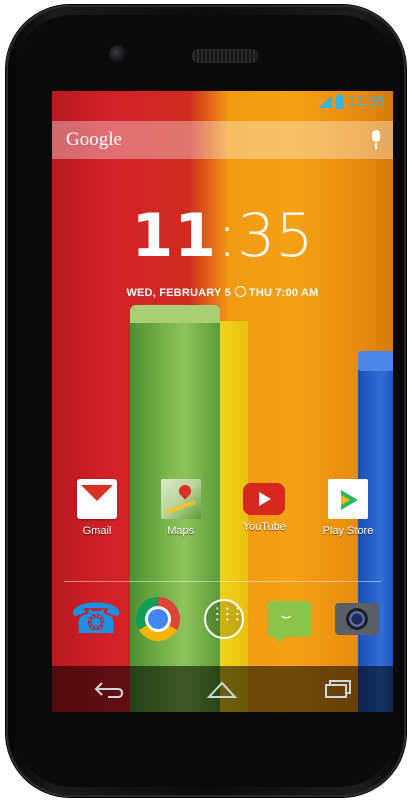 Image resolution: width=412 pixels, height=801 pixels. What do you see at coordinates (97, 531) in the screenshot?
I see `app-label: Gmail` at bounding box center [97, 531].